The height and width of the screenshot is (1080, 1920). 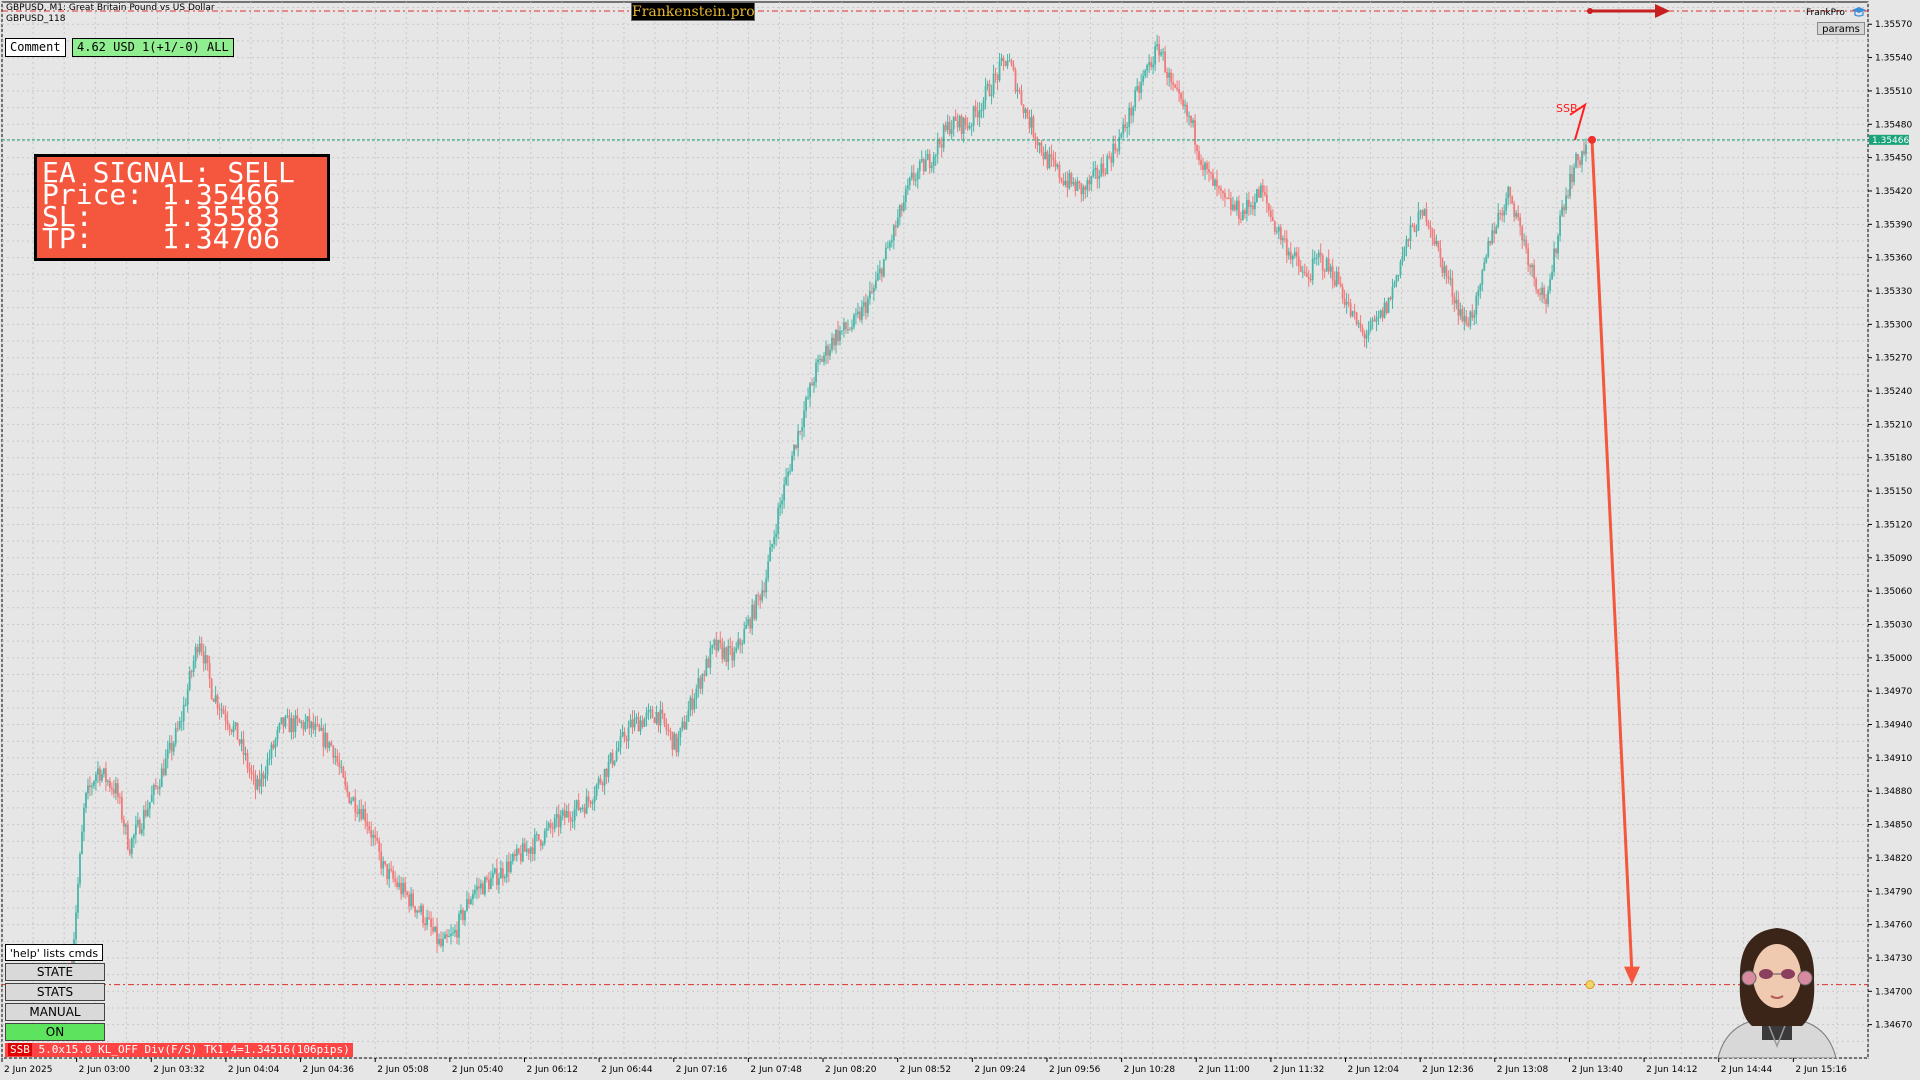 What do you see at coordinates (1893, 592) in the screenshot?
I see `price-tick-label: 1.35060` at bounding box center [1893, 592].